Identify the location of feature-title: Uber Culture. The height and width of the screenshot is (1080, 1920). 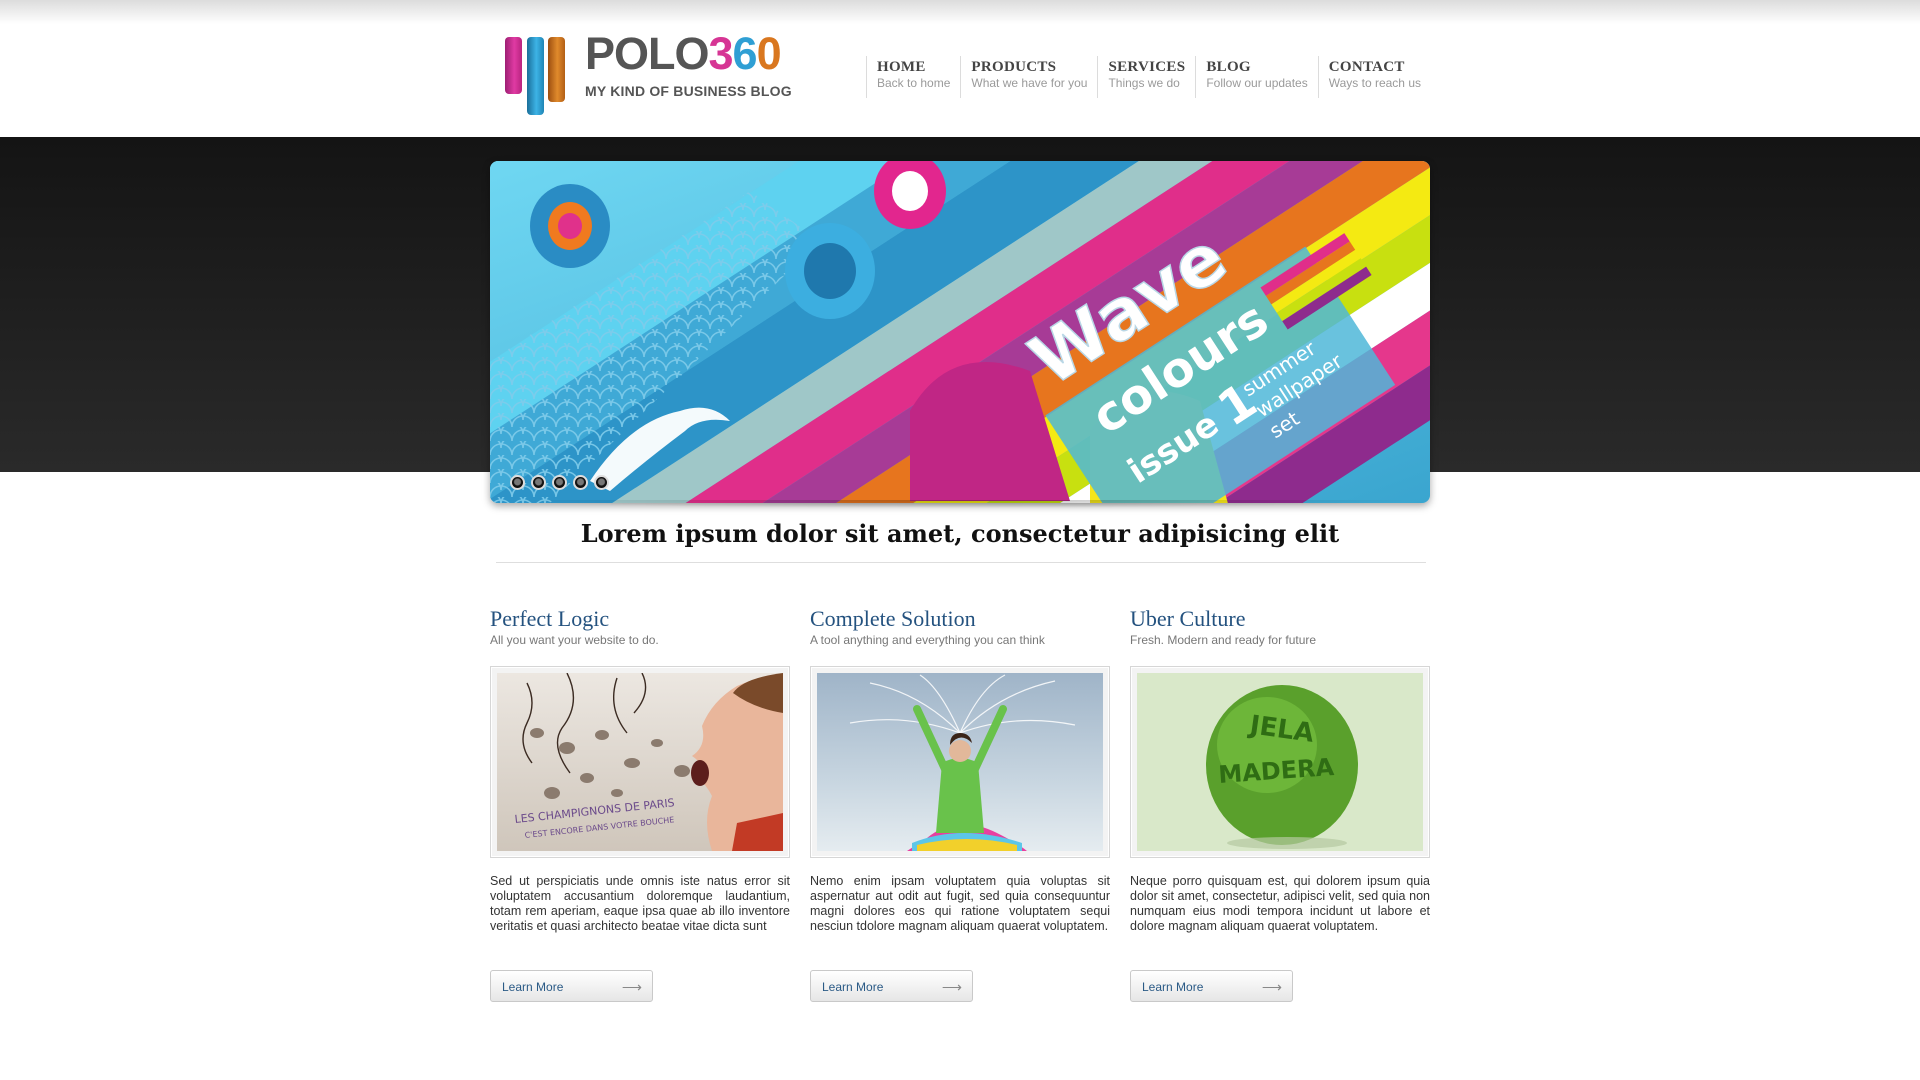
(1280, 619).